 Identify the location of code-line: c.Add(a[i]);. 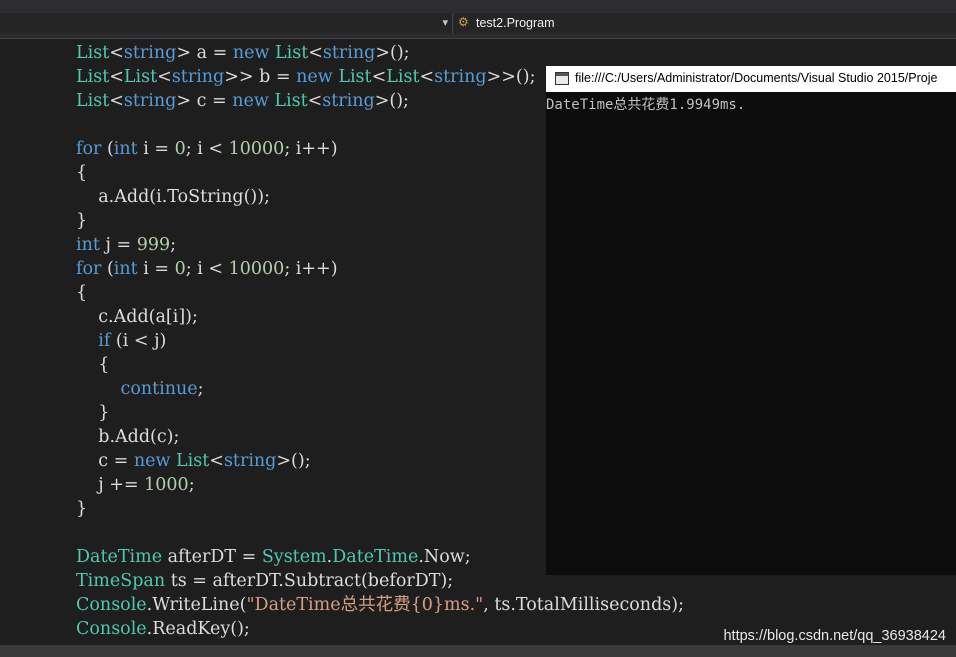
(137, 317).